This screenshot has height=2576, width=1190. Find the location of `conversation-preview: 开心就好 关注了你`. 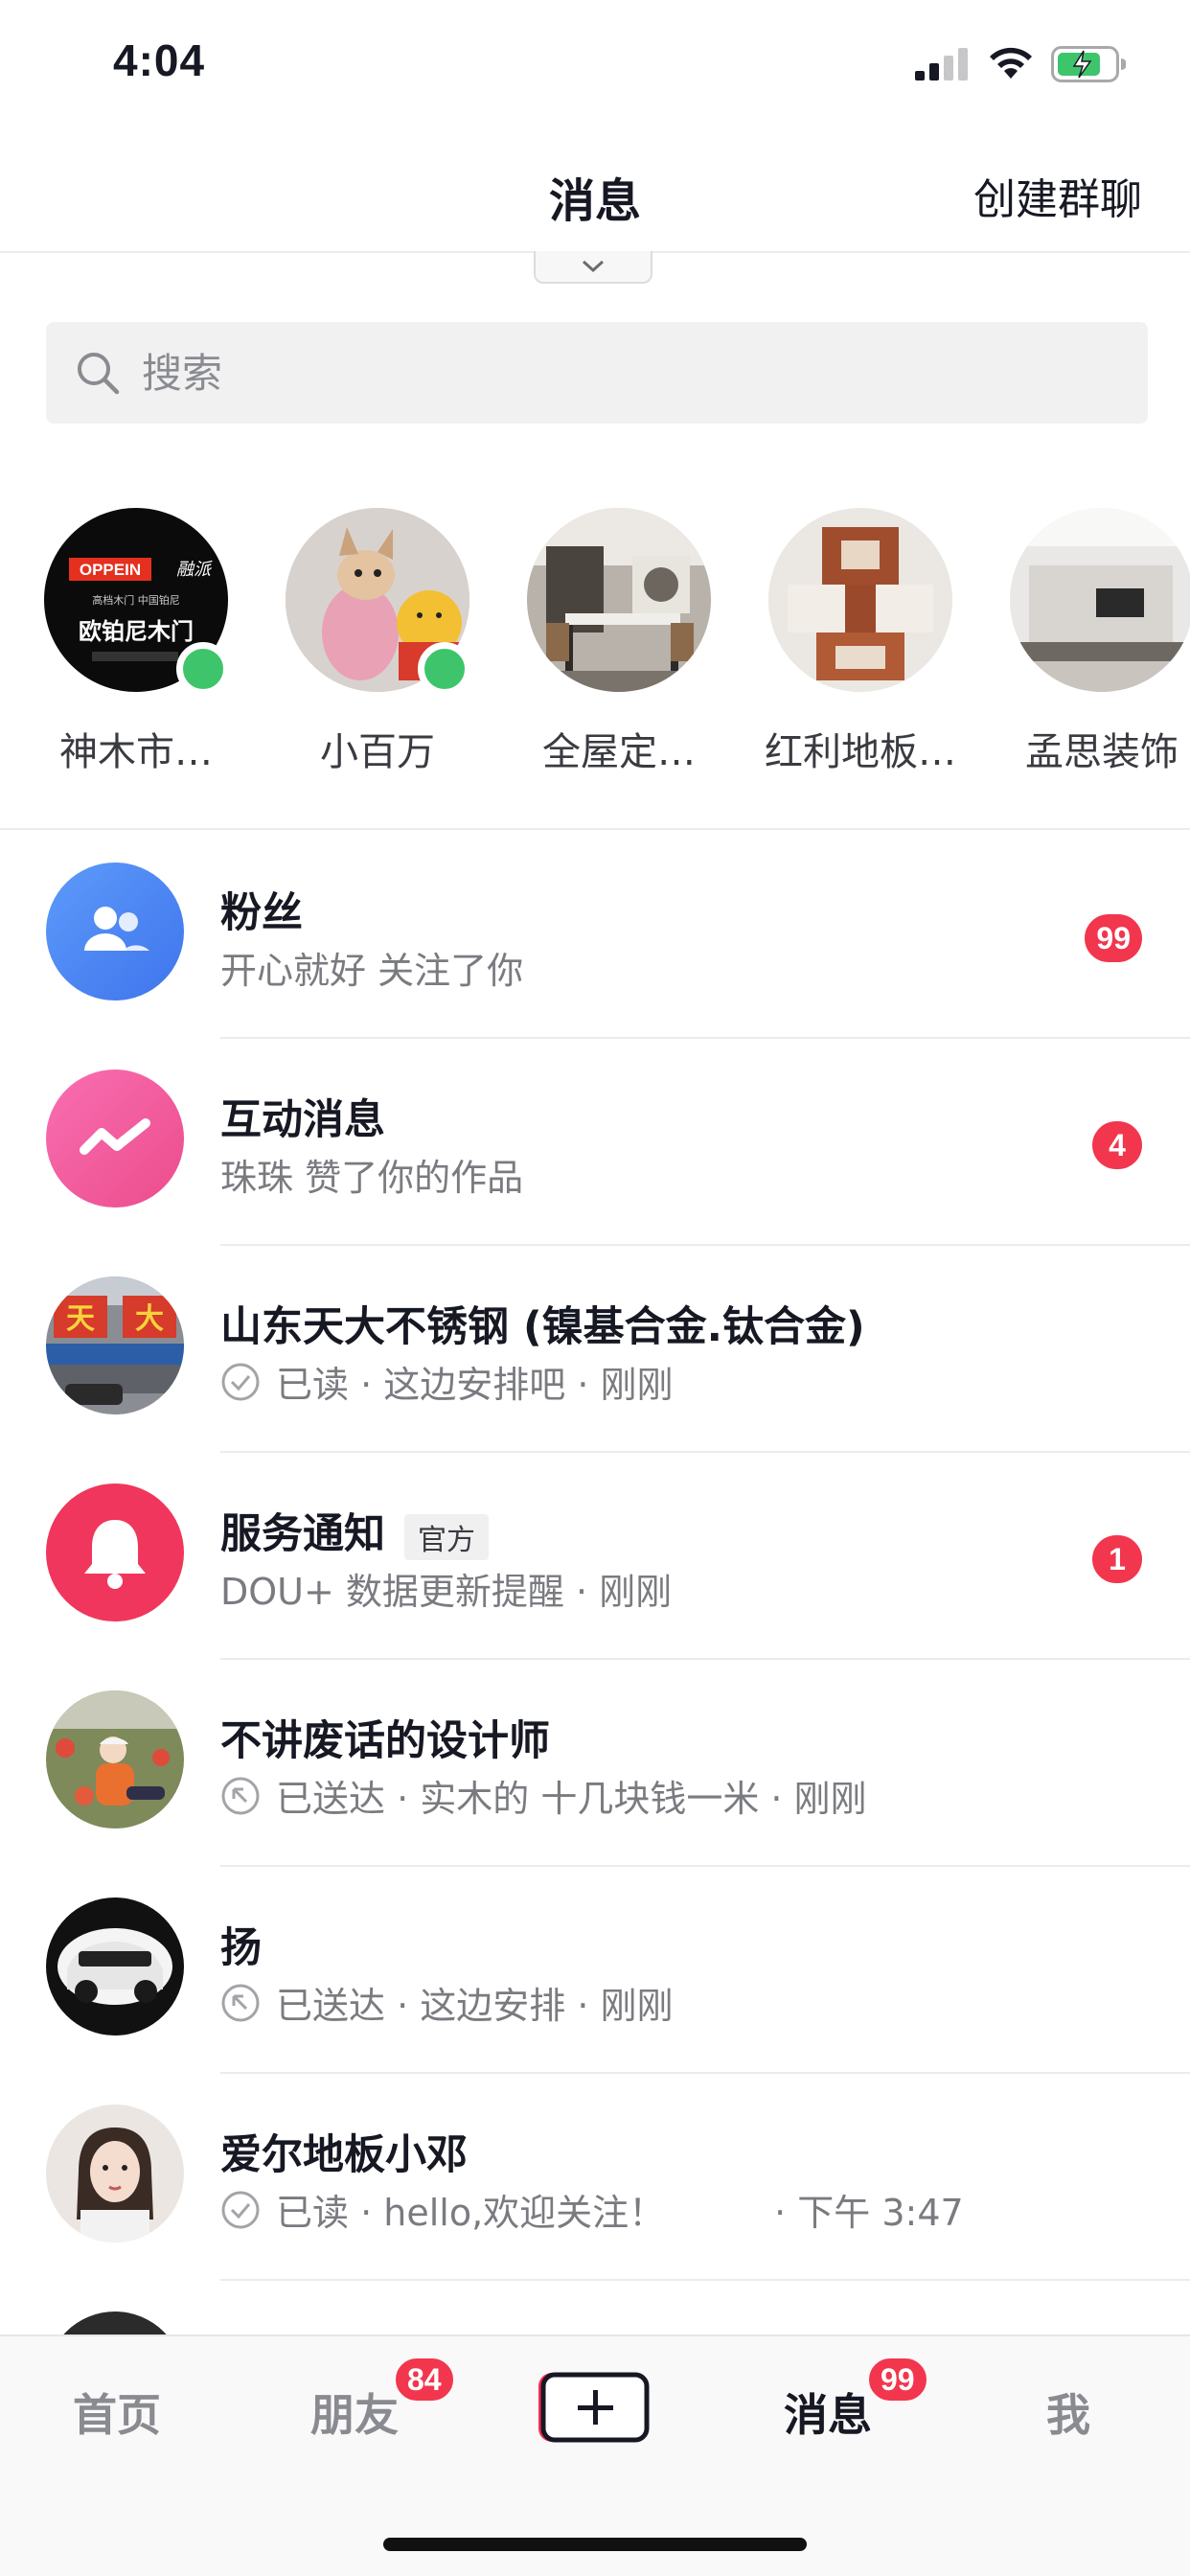

conversation-preview: 开心就好 关注了你 is located at coordinates (372, 968).